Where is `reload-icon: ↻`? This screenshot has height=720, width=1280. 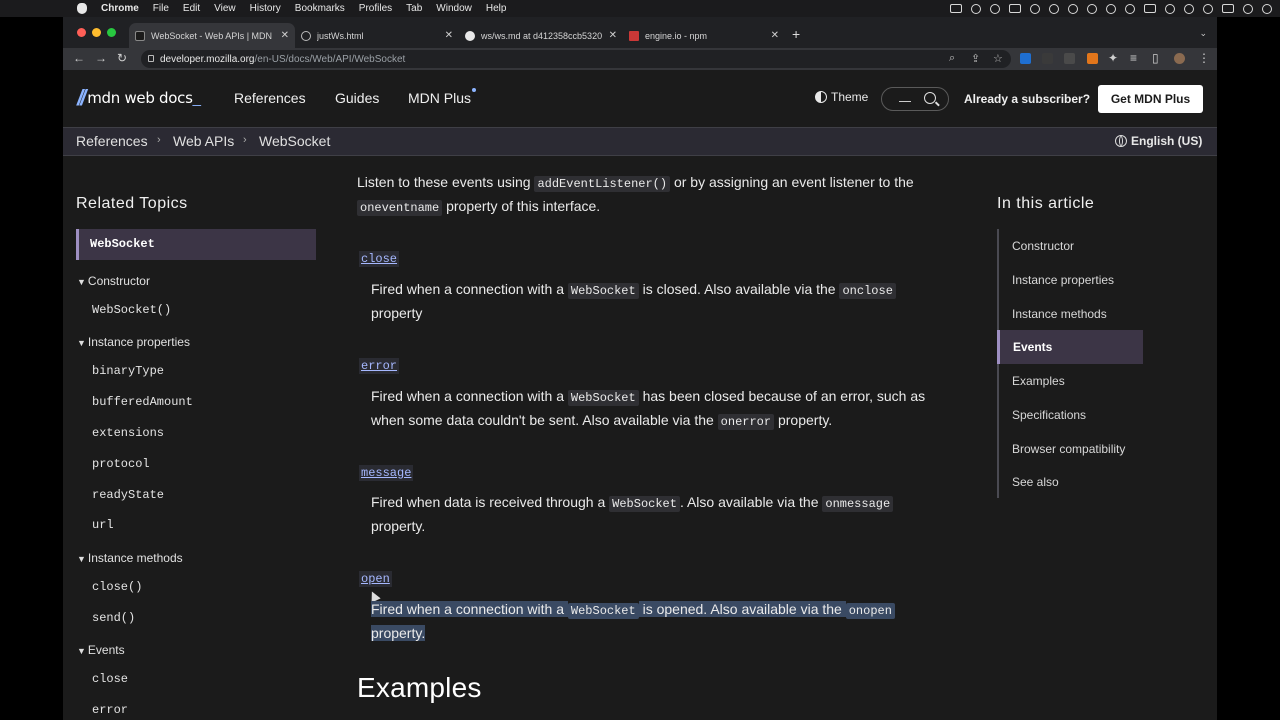
reload-icon: ↻ is located at coordinates (122, 58).